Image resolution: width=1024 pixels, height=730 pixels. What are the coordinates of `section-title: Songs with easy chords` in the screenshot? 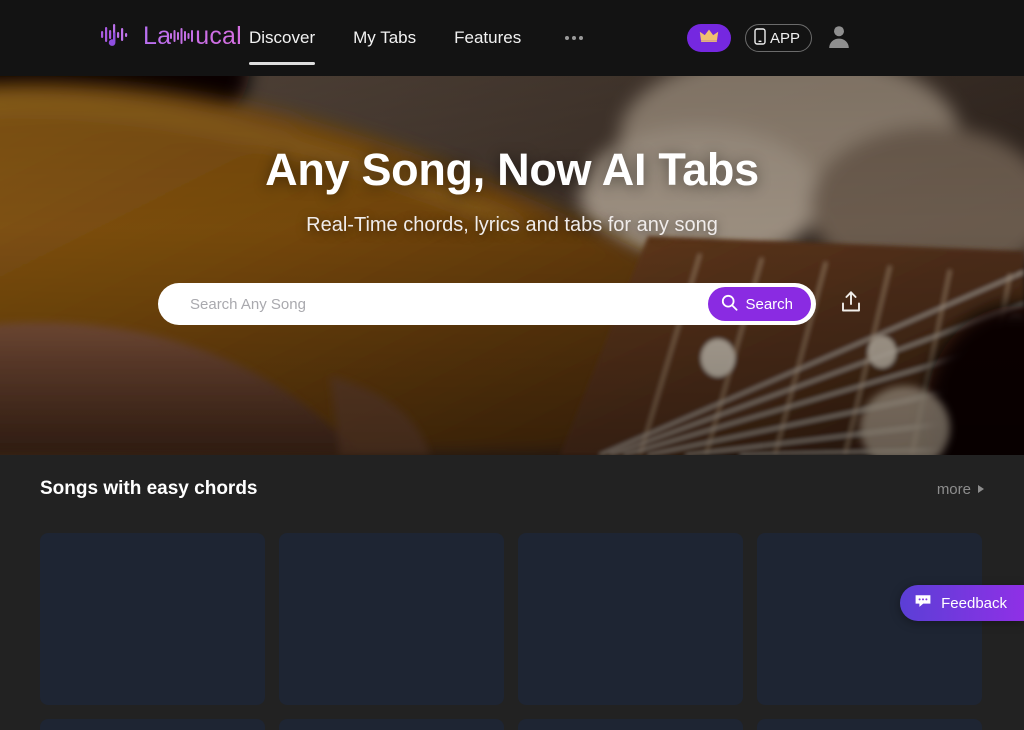 It's located at (149, 488).